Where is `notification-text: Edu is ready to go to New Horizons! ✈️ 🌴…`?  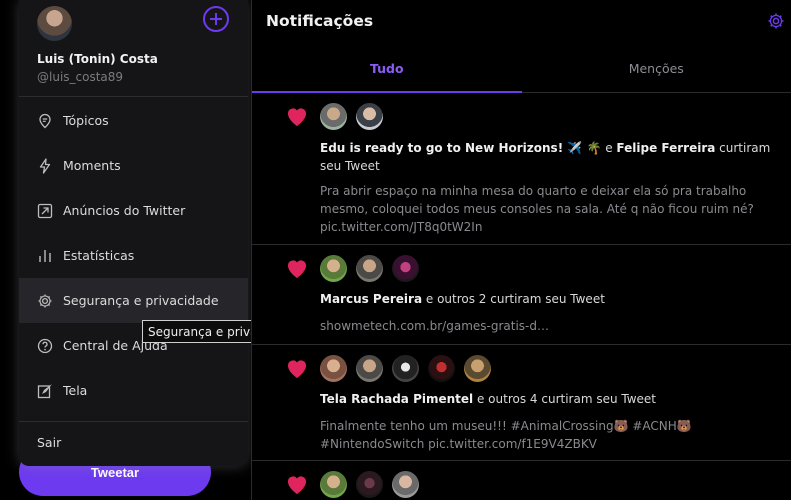 notification-text: Edu is ready to go to New Horizons! ✈️ 🌴… is located at coordinates (552, 157).